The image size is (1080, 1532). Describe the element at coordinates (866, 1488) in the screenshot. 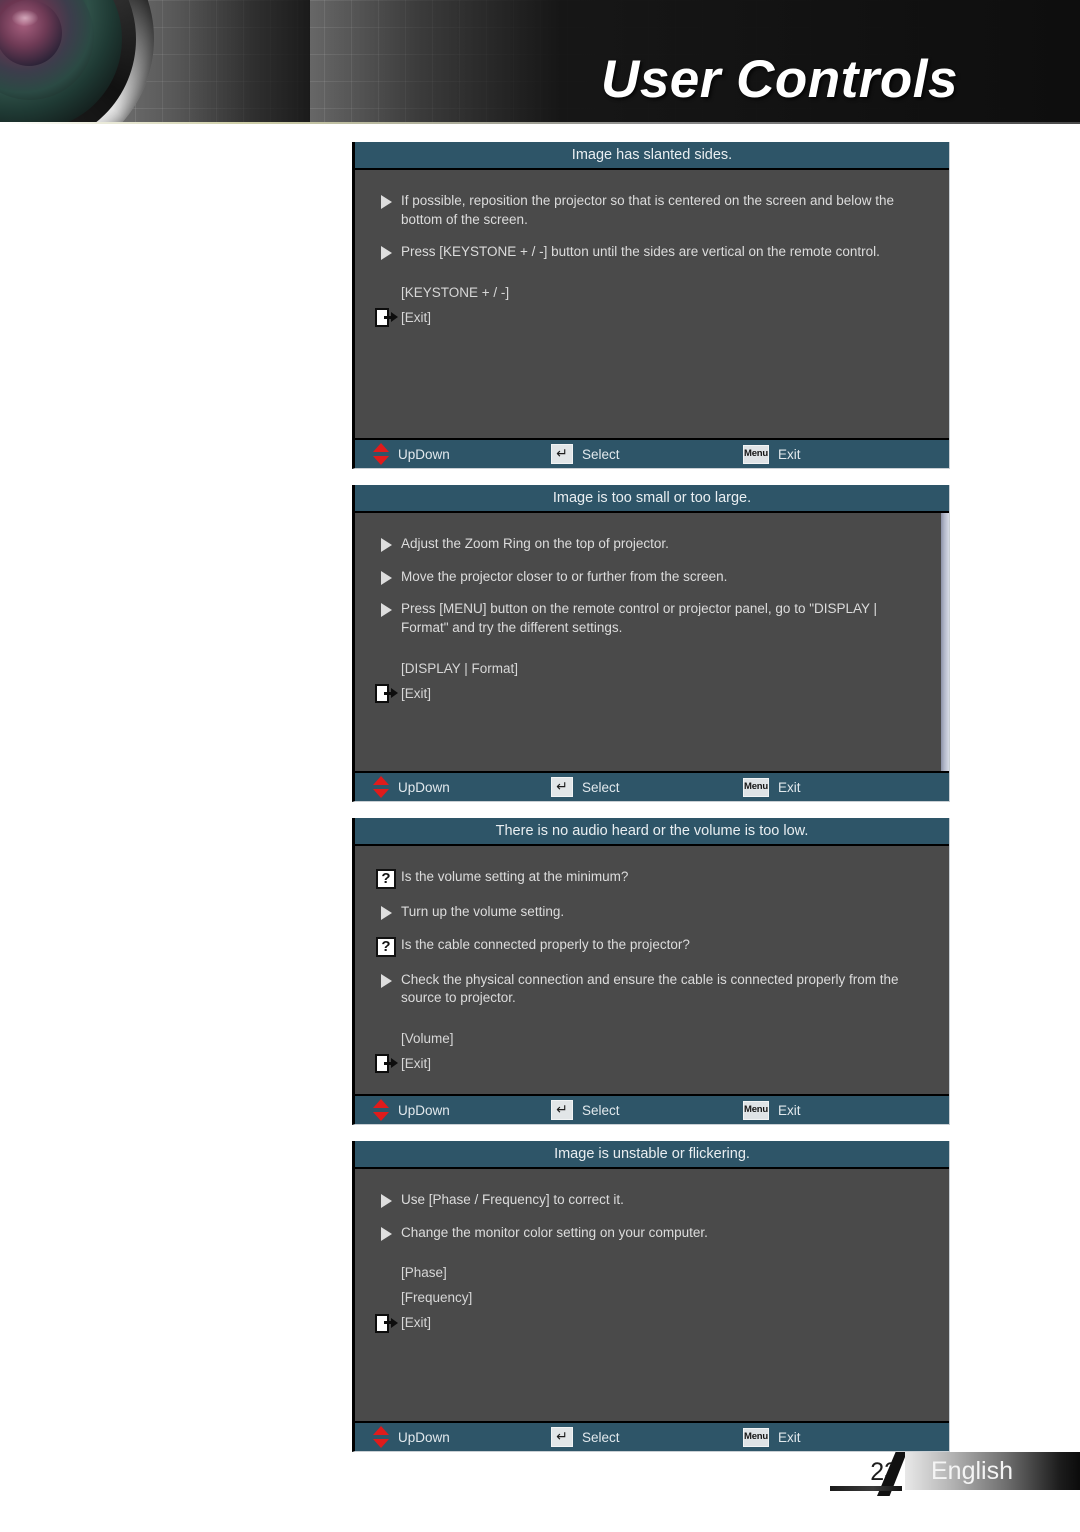

I see `language-banner-underline` at that location.